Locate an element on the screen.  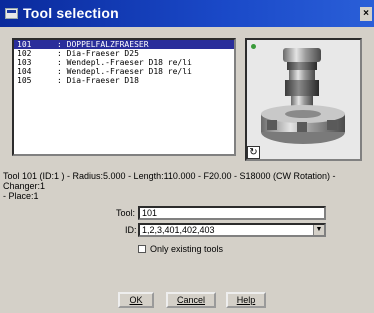
title-bar: Tool selection × is located at coordinates (187, 13).